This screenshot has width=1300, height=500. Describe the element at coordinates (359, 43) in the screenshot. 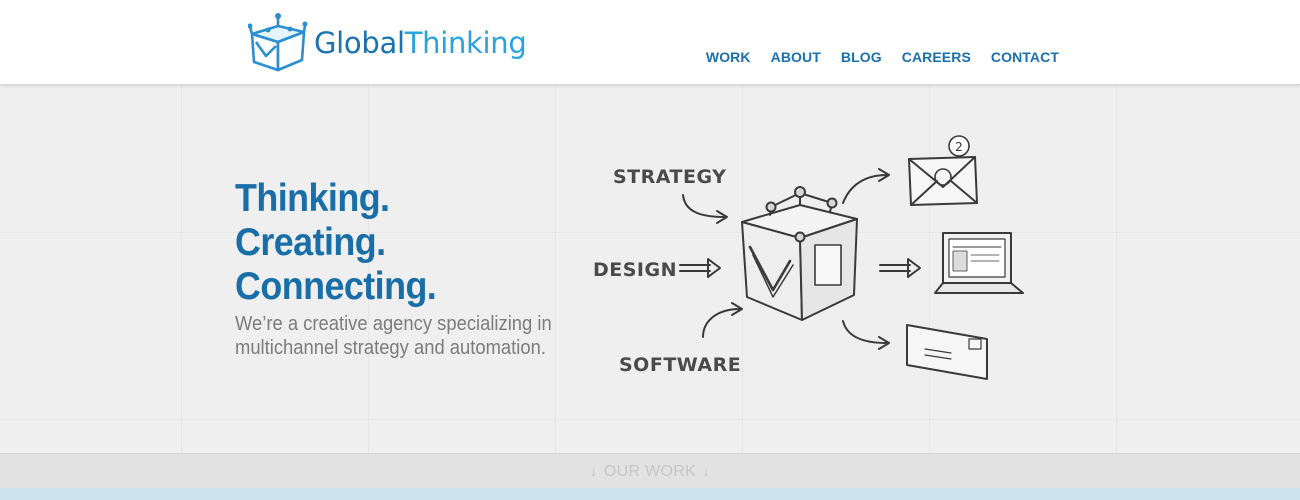

I see `brand-name-part1: Global` at that location.